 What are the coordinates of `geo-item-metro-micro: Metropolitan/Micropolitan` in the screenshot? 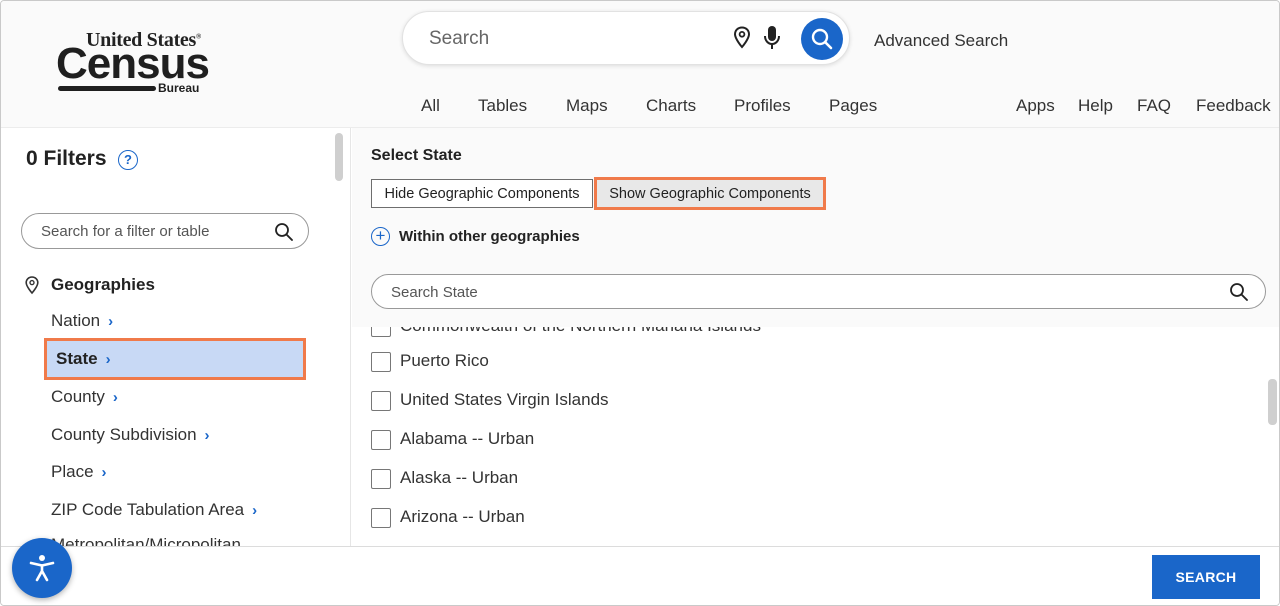 It's located at (146, 540).